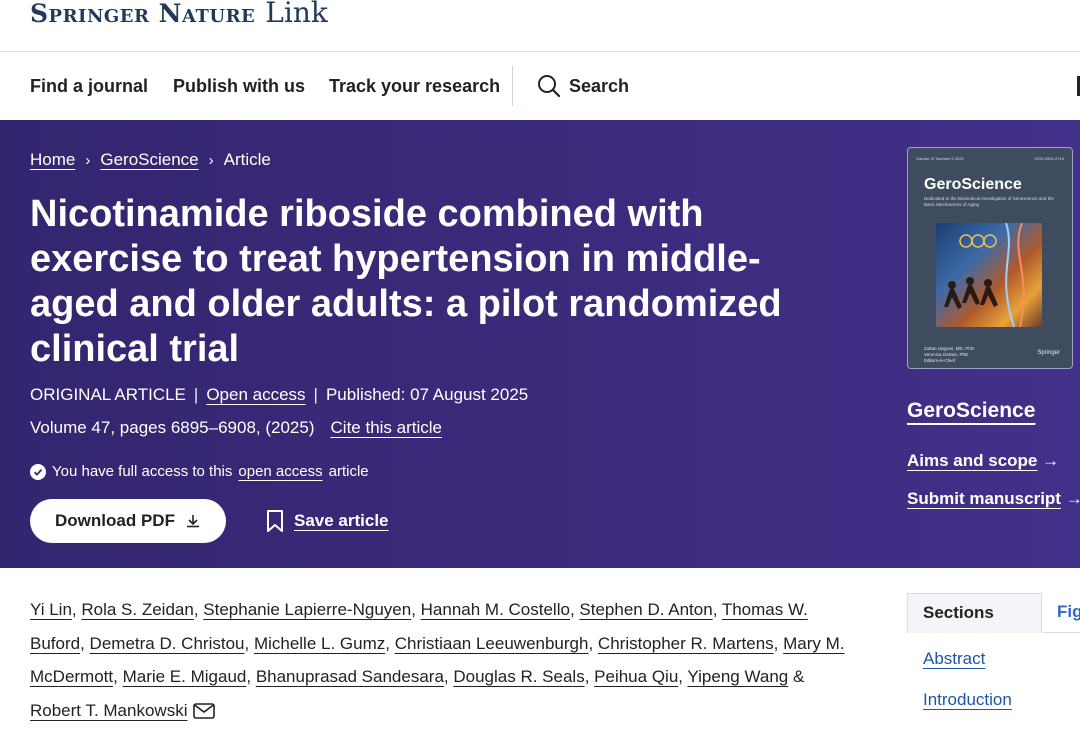 Image resolution: width=1080 pixels, height=730 pixels. Describe the element at coordinates (115, 520) in the screenshot. I see `download-pdf-label: Download PDF` at that location.